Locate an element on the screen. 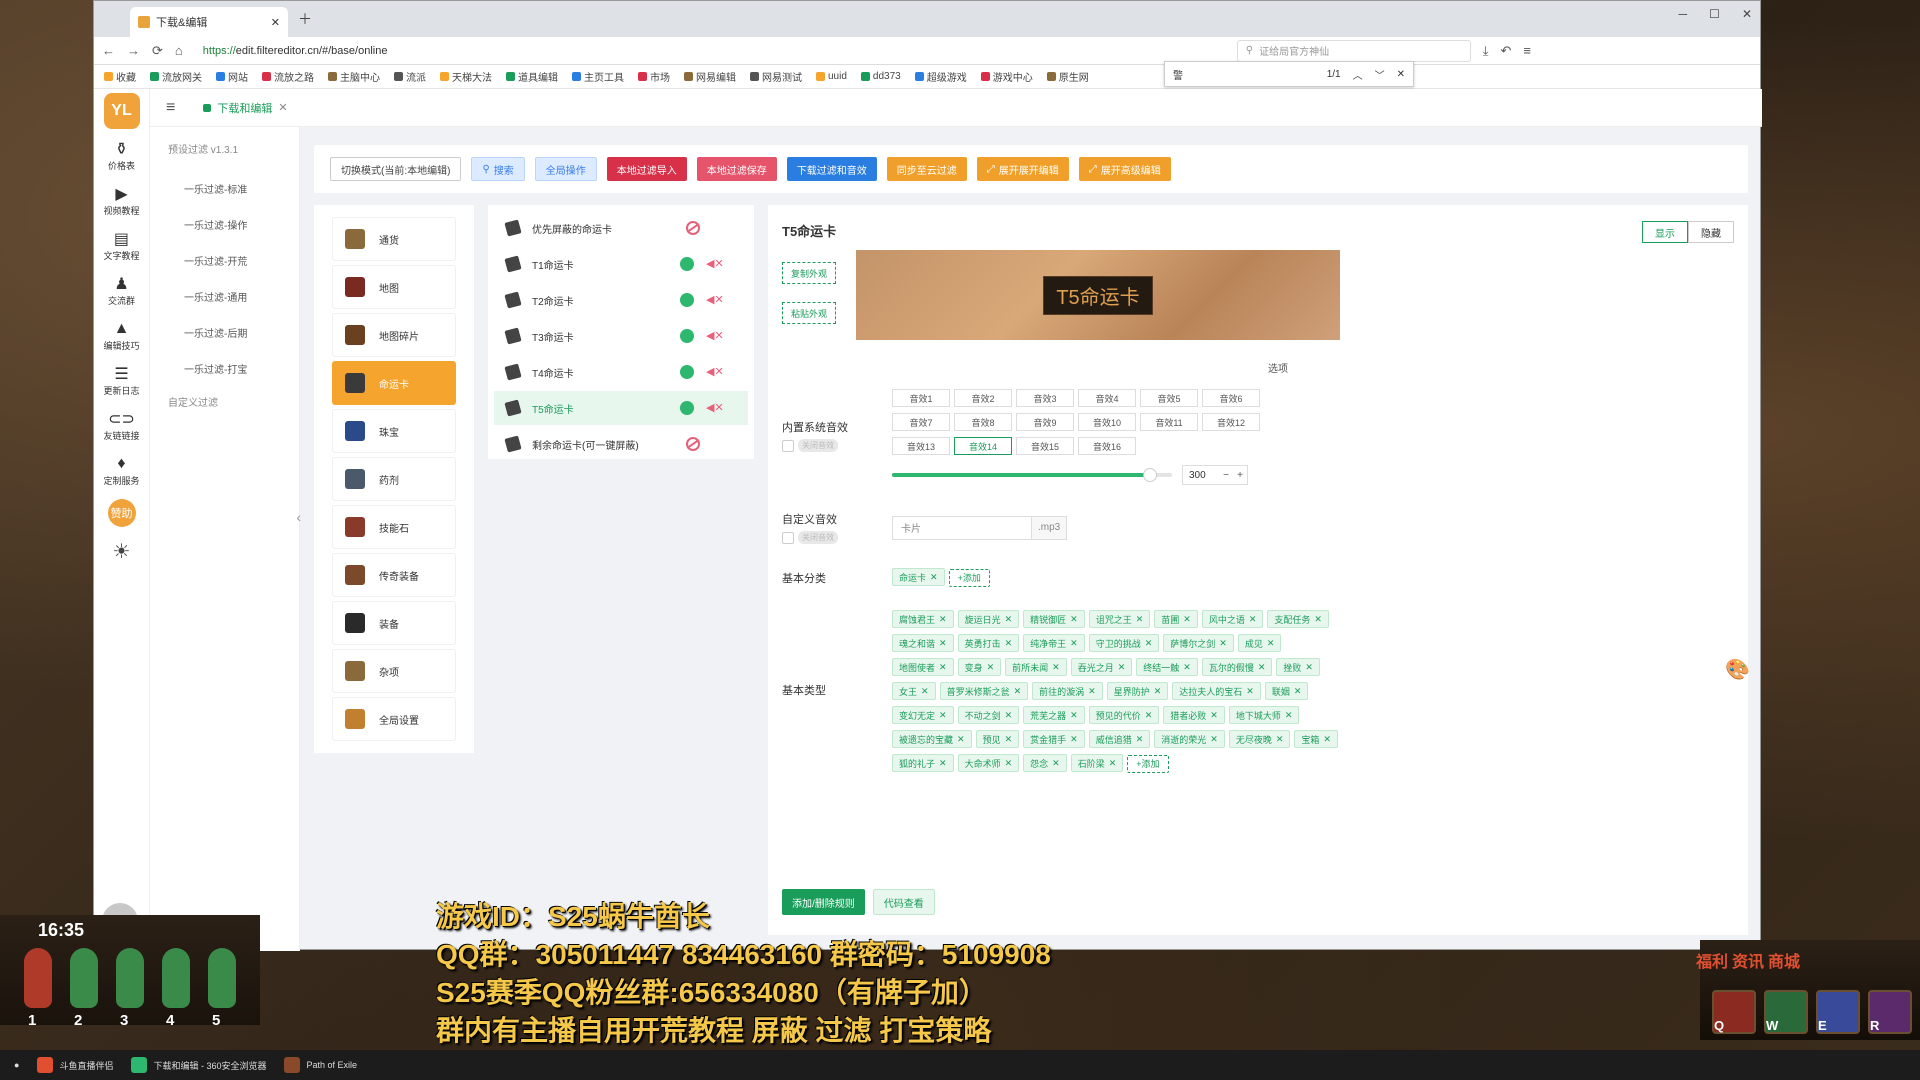 The height and width of the screenshot is (1080, 1920). find-prev-icon: ︿ is located at coordinates (1358, 74).